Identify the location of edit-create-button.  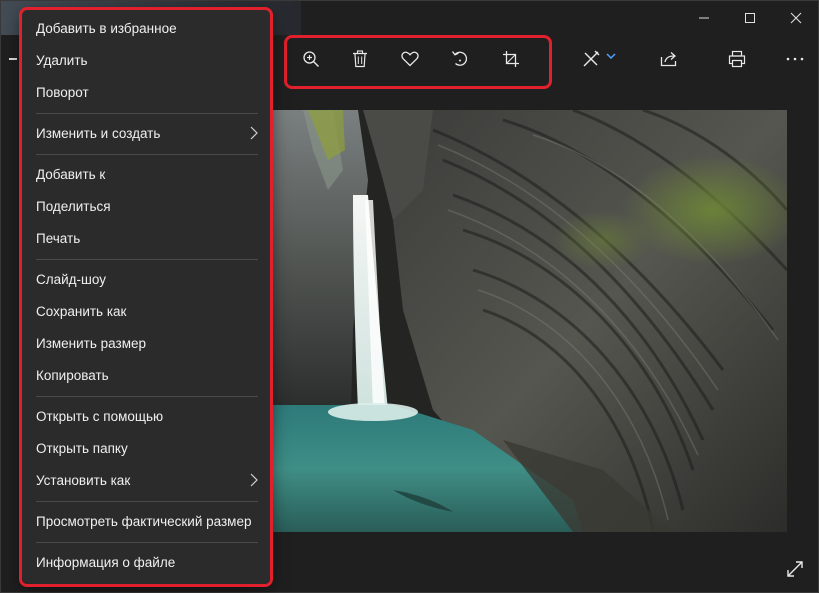
(599, 59).